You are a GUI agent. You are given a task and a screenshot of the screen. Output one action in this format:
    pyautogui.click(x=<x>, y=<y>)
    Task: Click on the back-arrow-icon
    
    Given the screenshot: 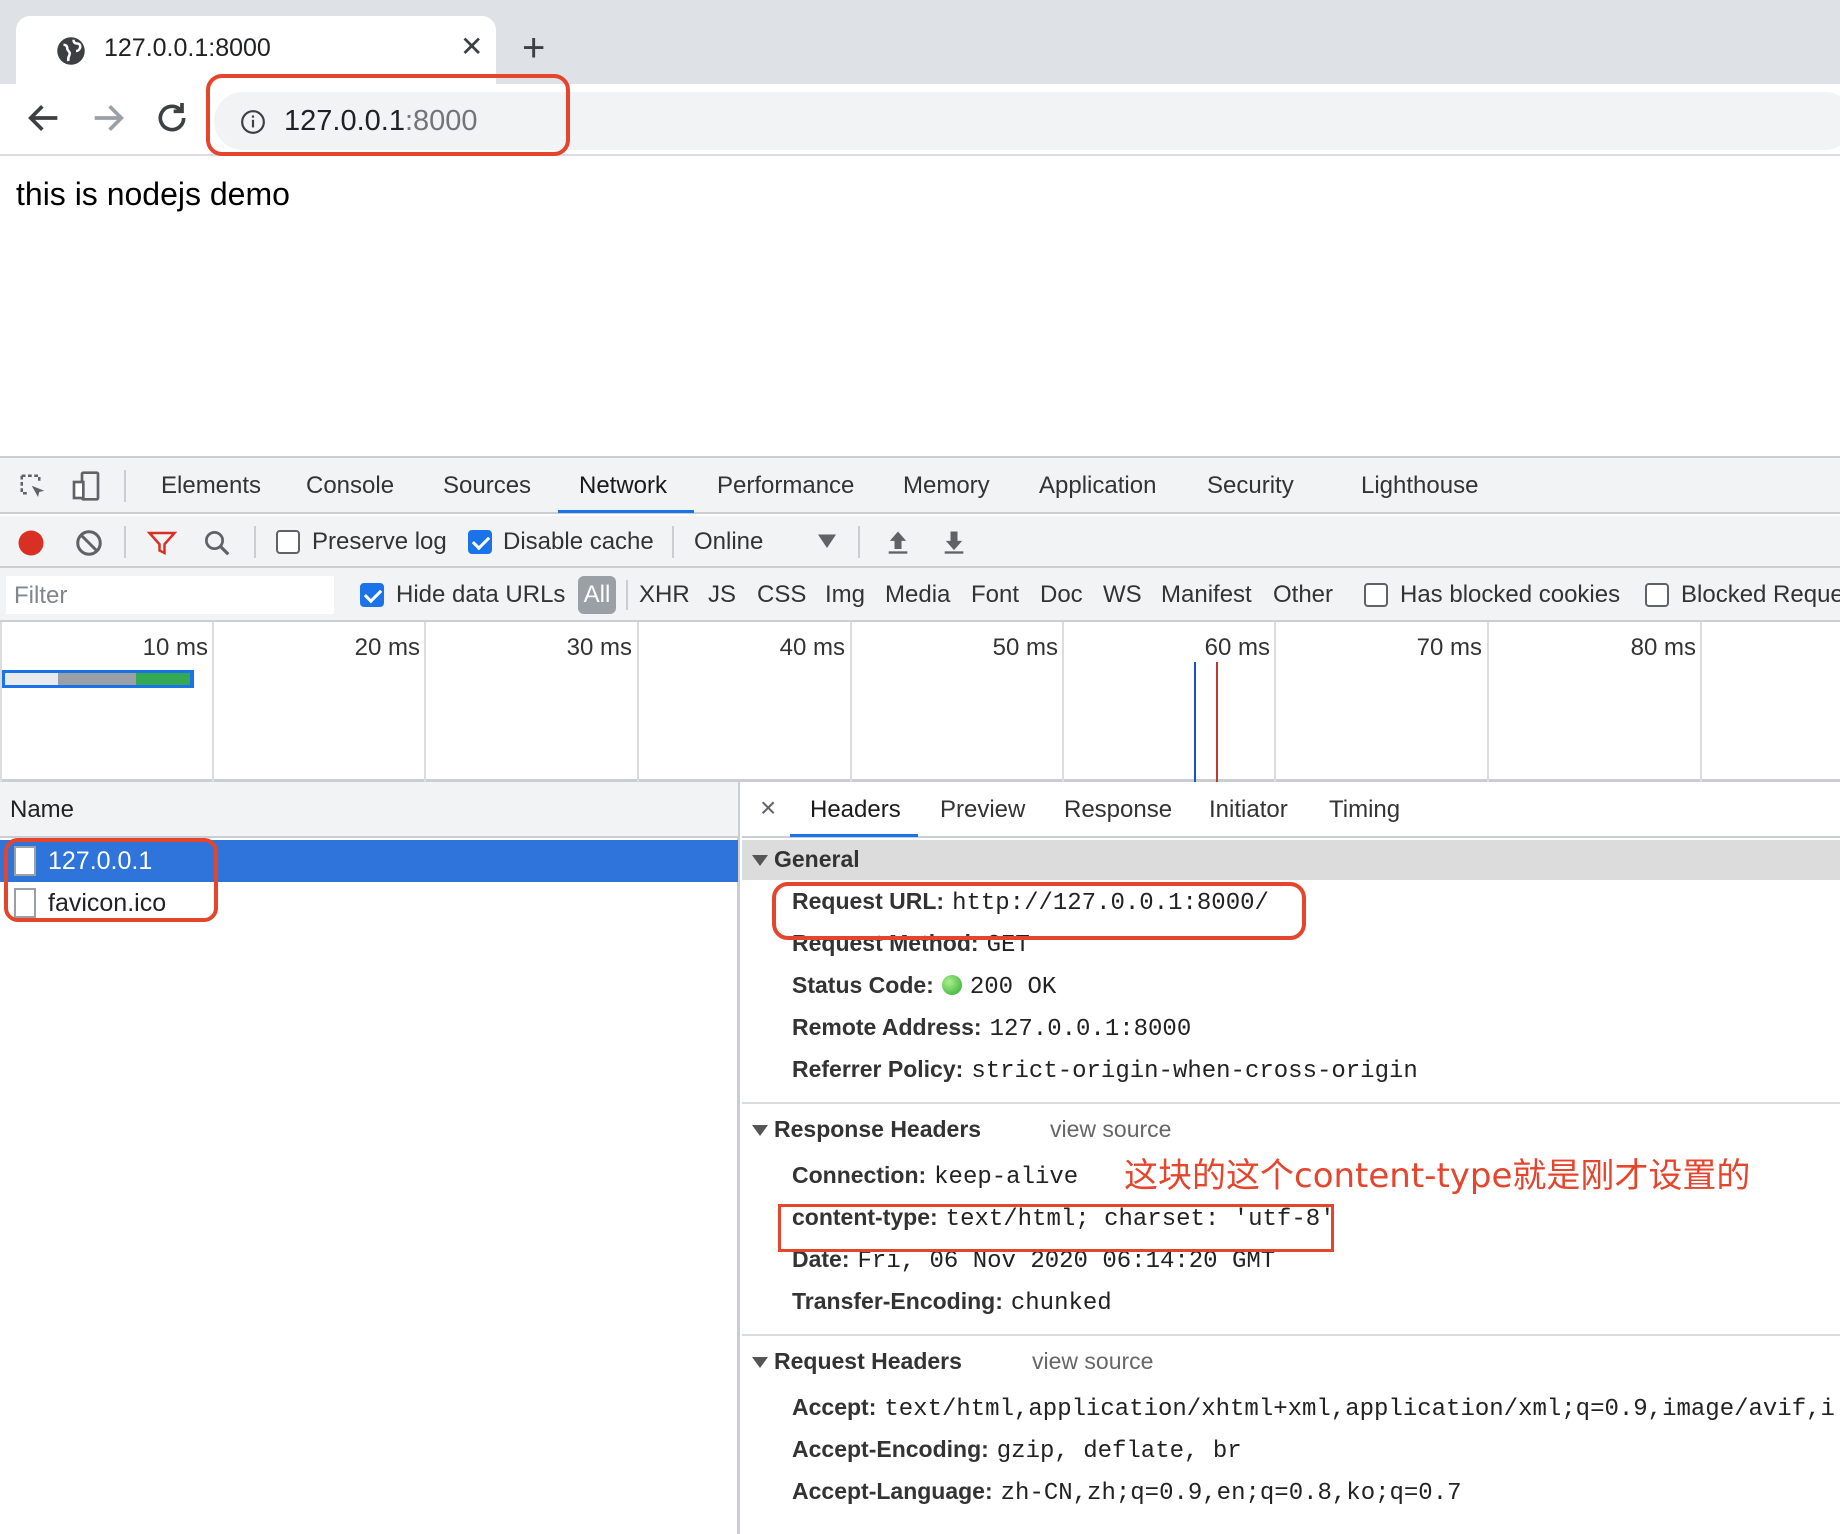 What is the action you would take?
    pyautogui.click(x=44, y=118)
    